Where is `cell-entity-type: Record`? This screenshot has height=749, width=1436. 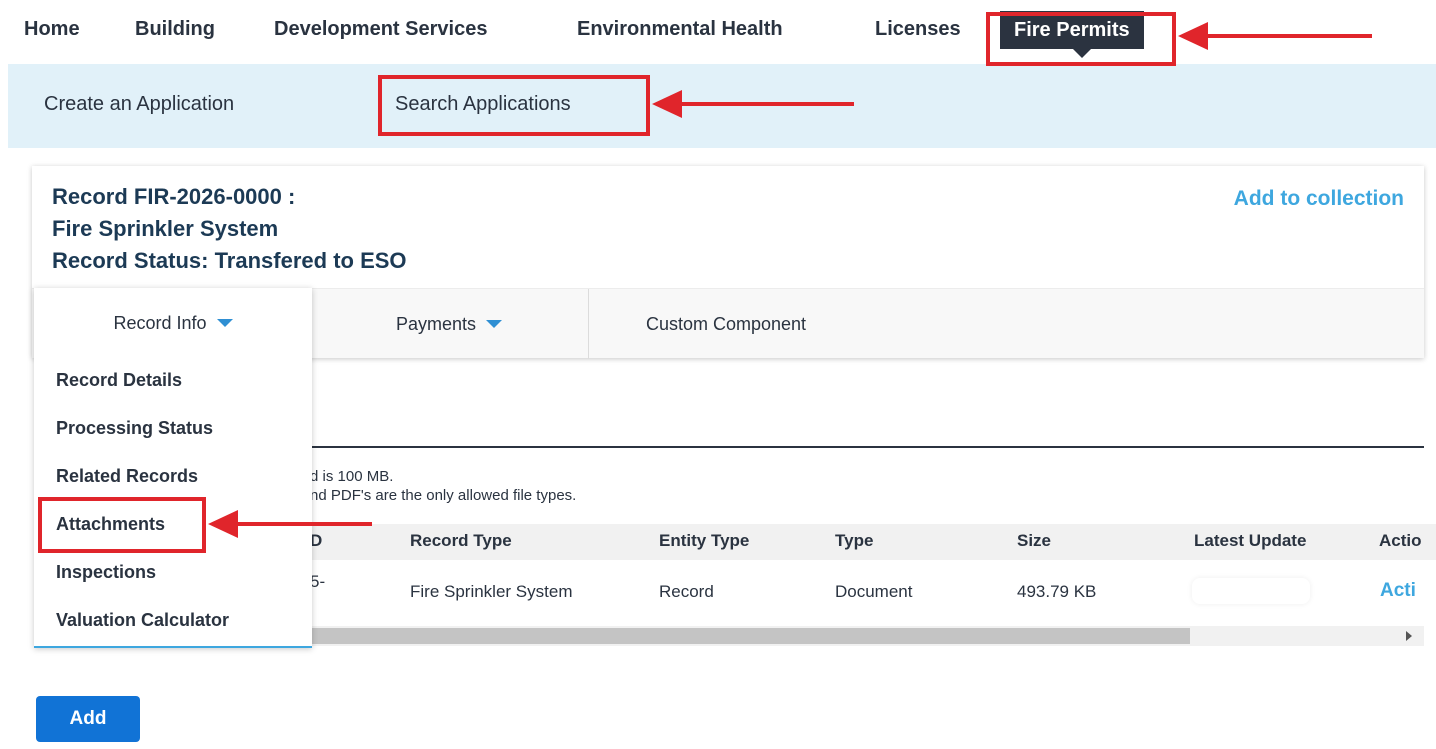
cell-entity-type: Record is located at coordinates (686, 591).